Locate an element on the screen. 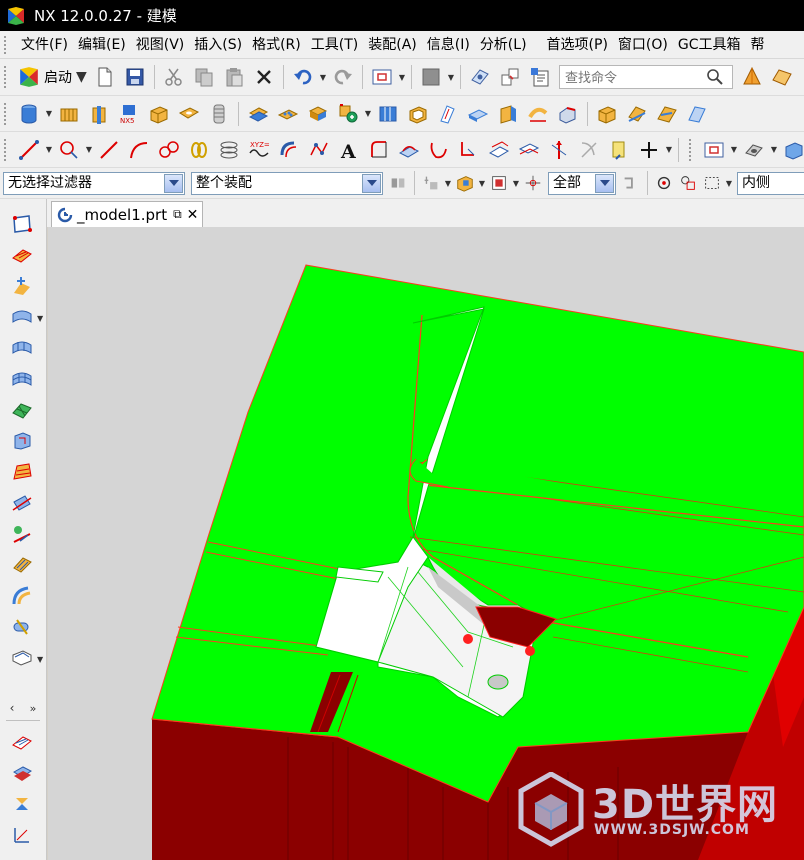 The image size is (804, 860). hole-button is located at coordinates (189, 114).